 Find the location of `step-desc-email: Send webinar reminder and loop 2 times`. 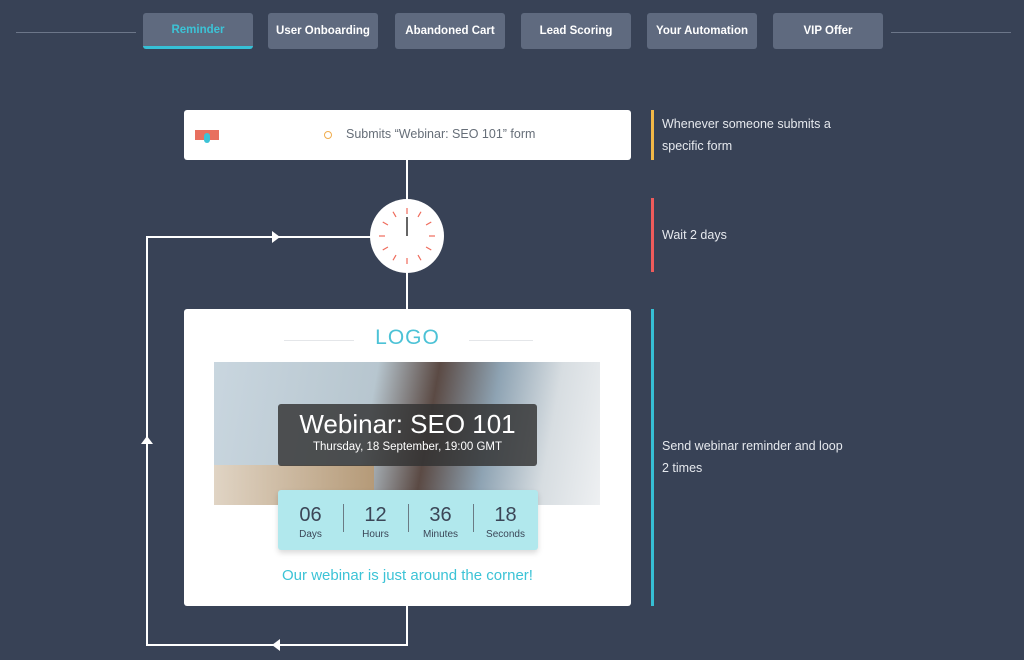

step-desc-email: Send webinar reminder and loop 2 times is located at coordinates (752, 457).